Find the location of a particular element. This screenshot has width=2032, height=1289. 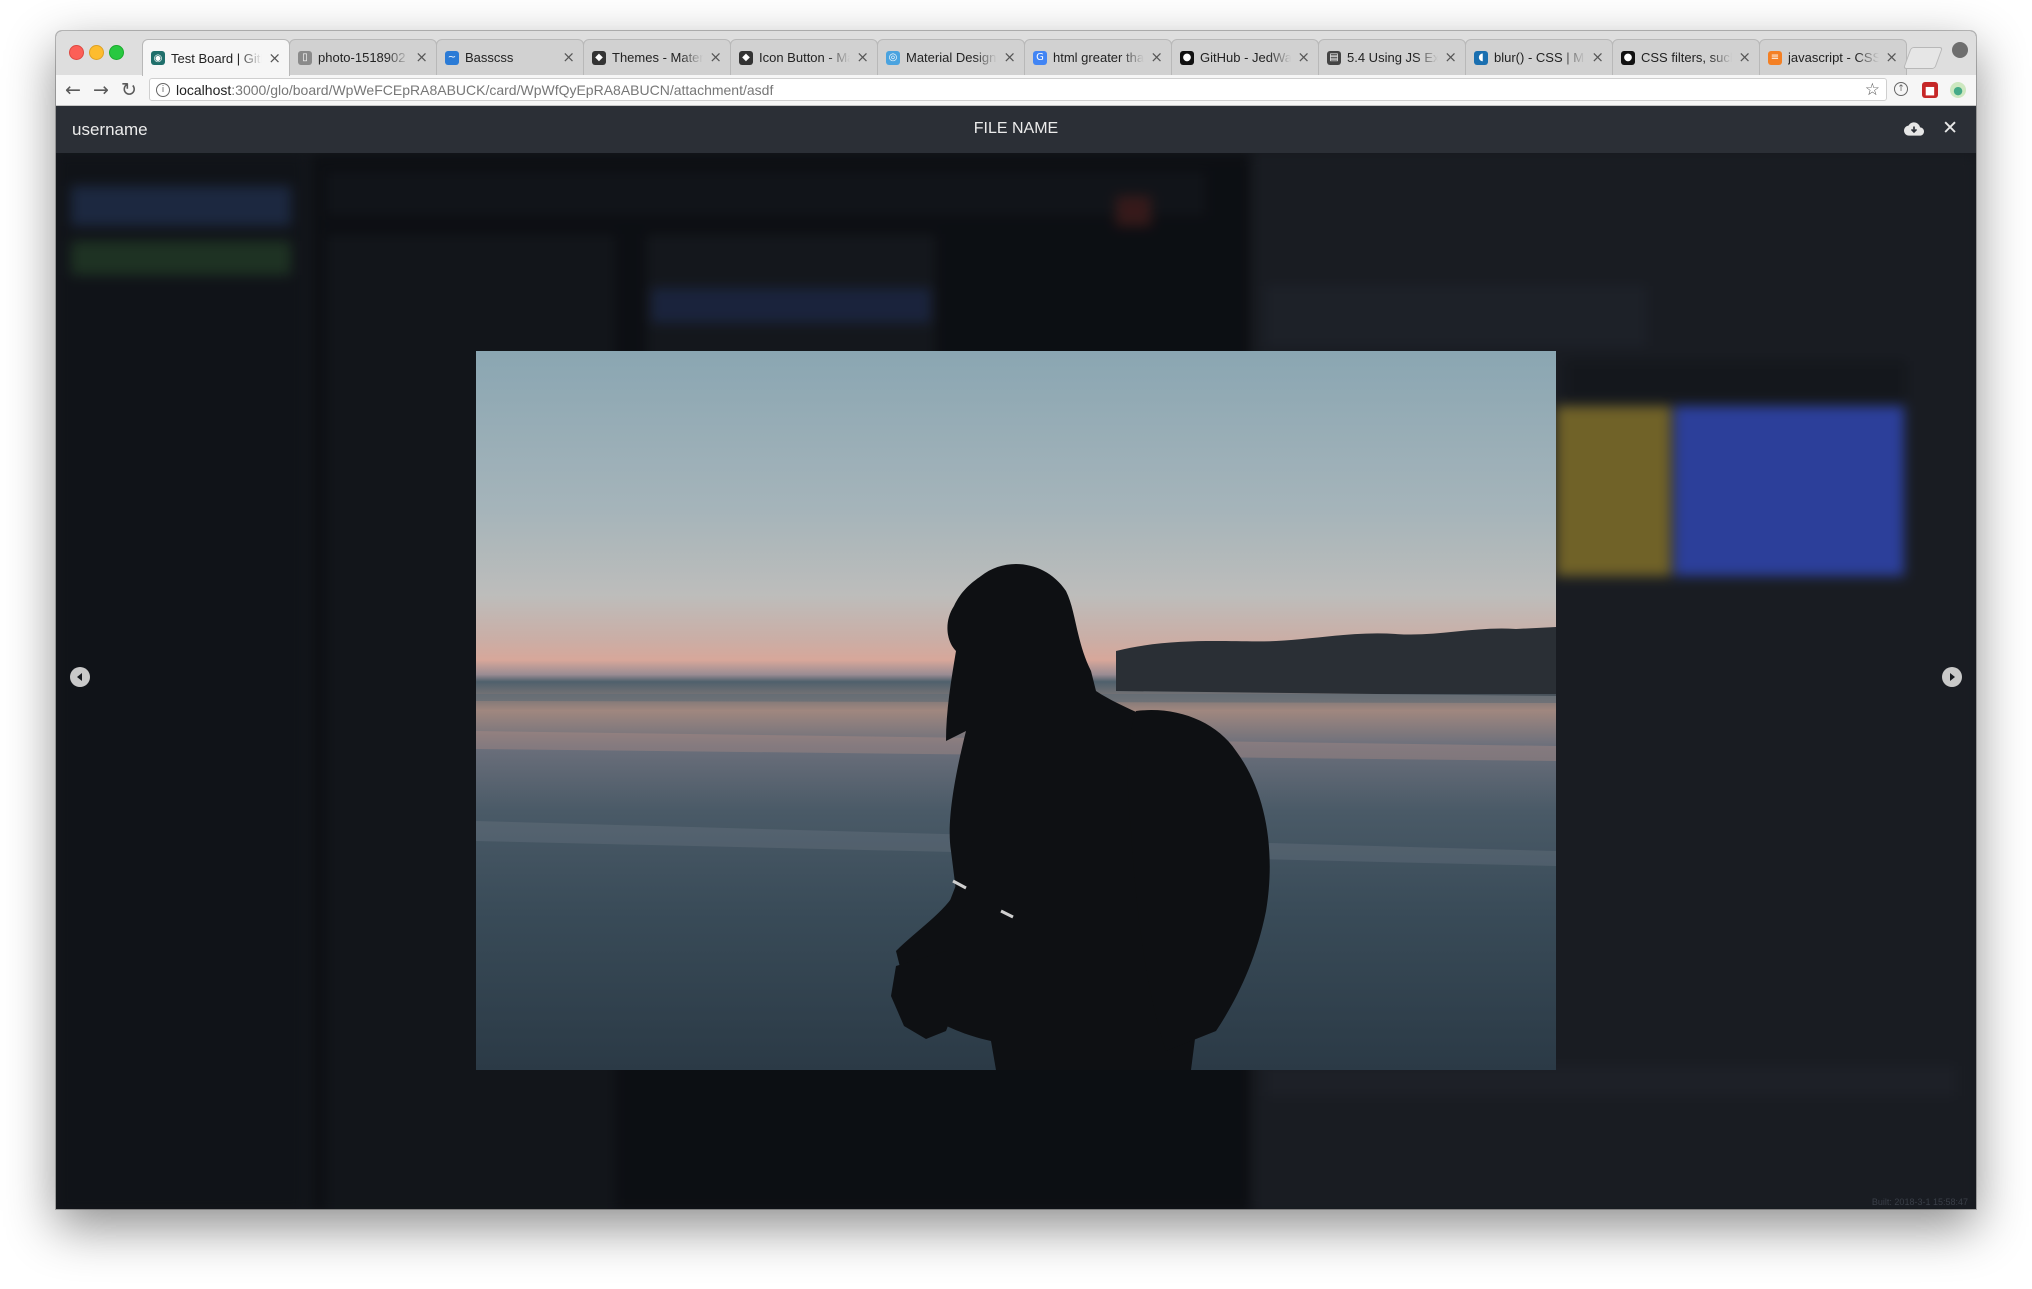

close-icon: ✕ is located at coordinates (1950, 128).